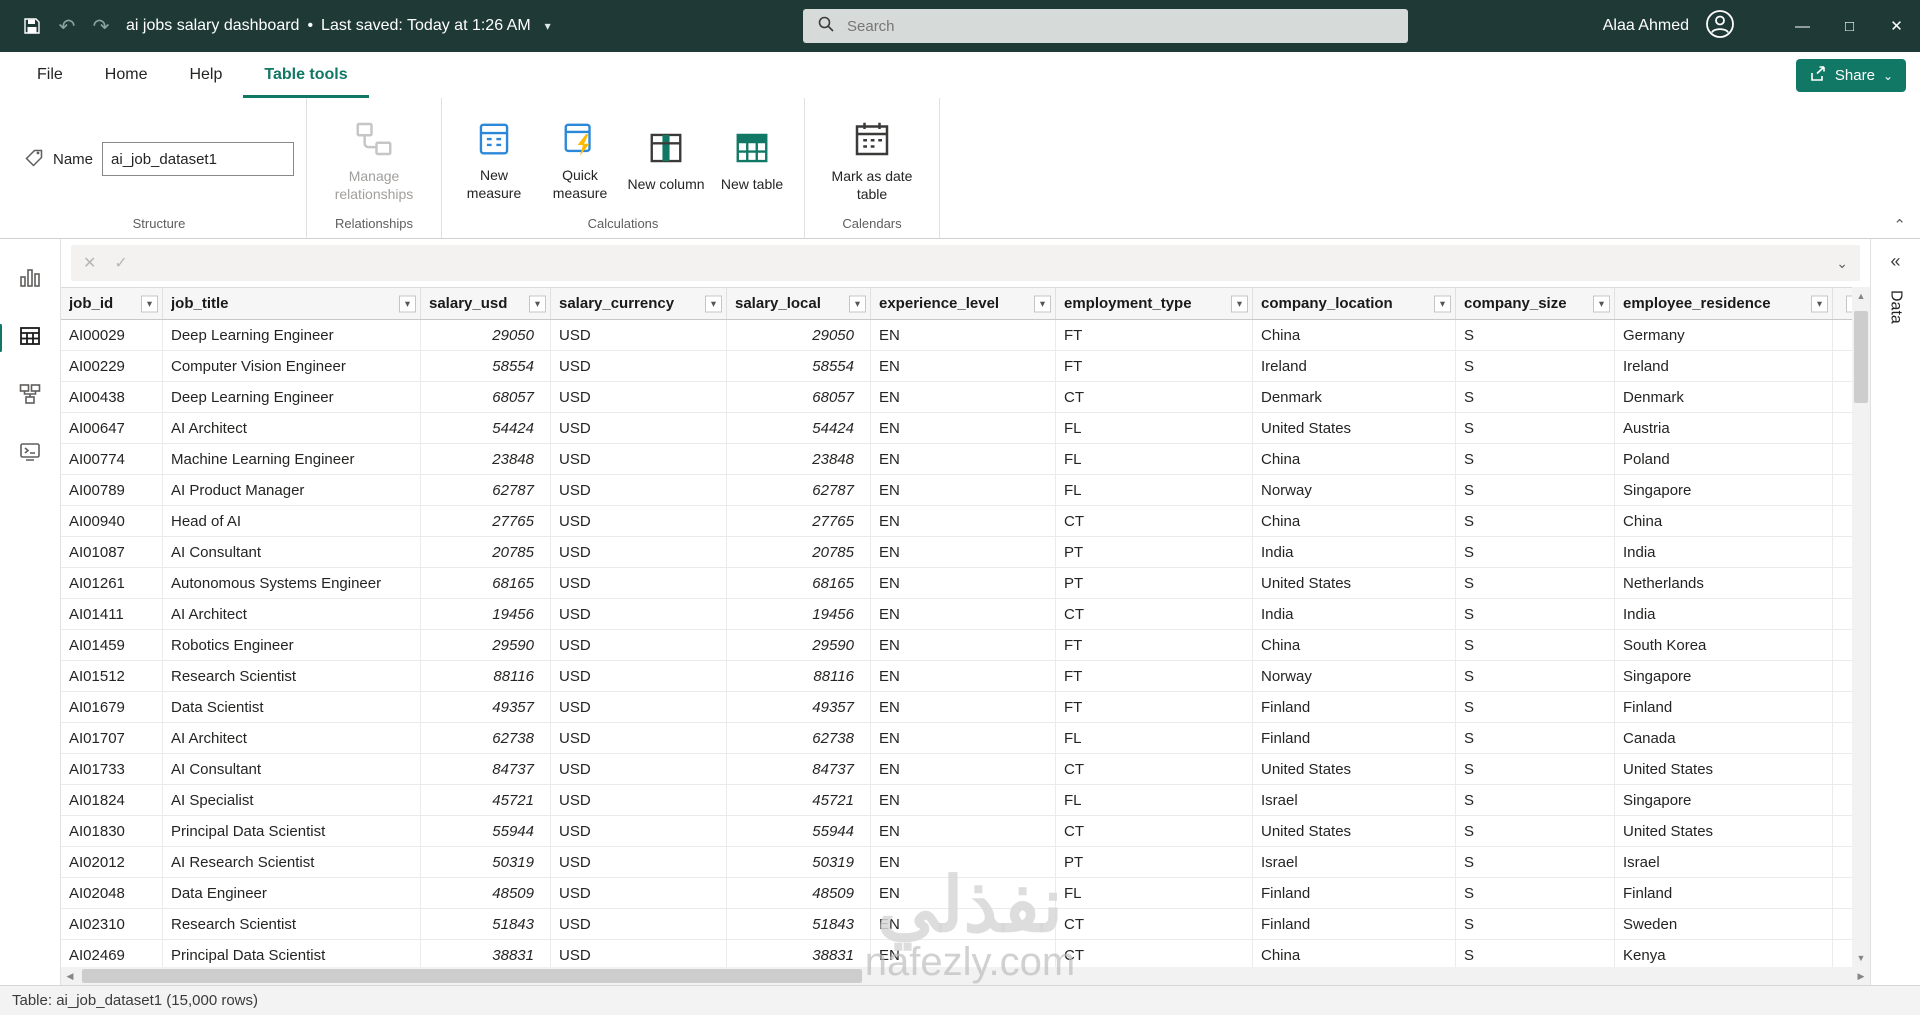  What do you see at coordinates (292, 366) in the screenshot?
I see `cell-job_title: Computer Vision Engineer` at bounding box center [292, 366].